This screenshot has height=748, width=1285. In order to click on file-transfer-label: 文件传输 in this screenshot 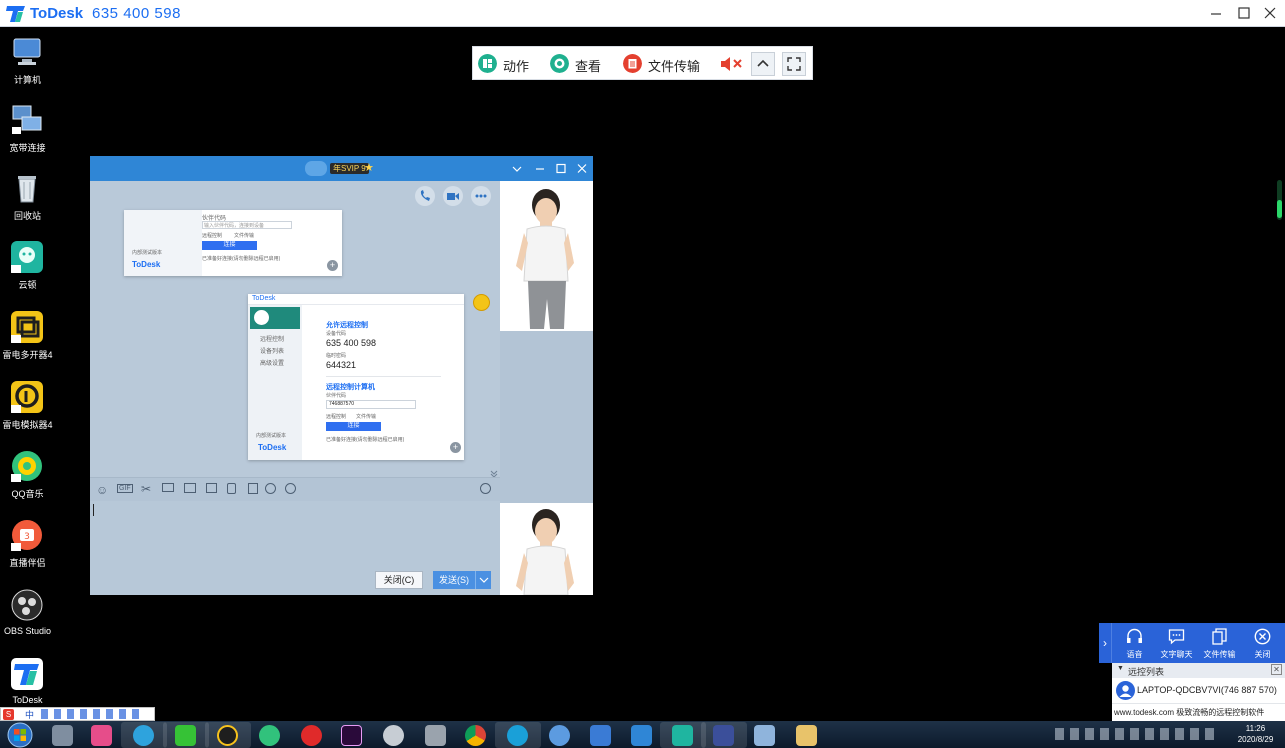, I will do `click(674, 66)`.